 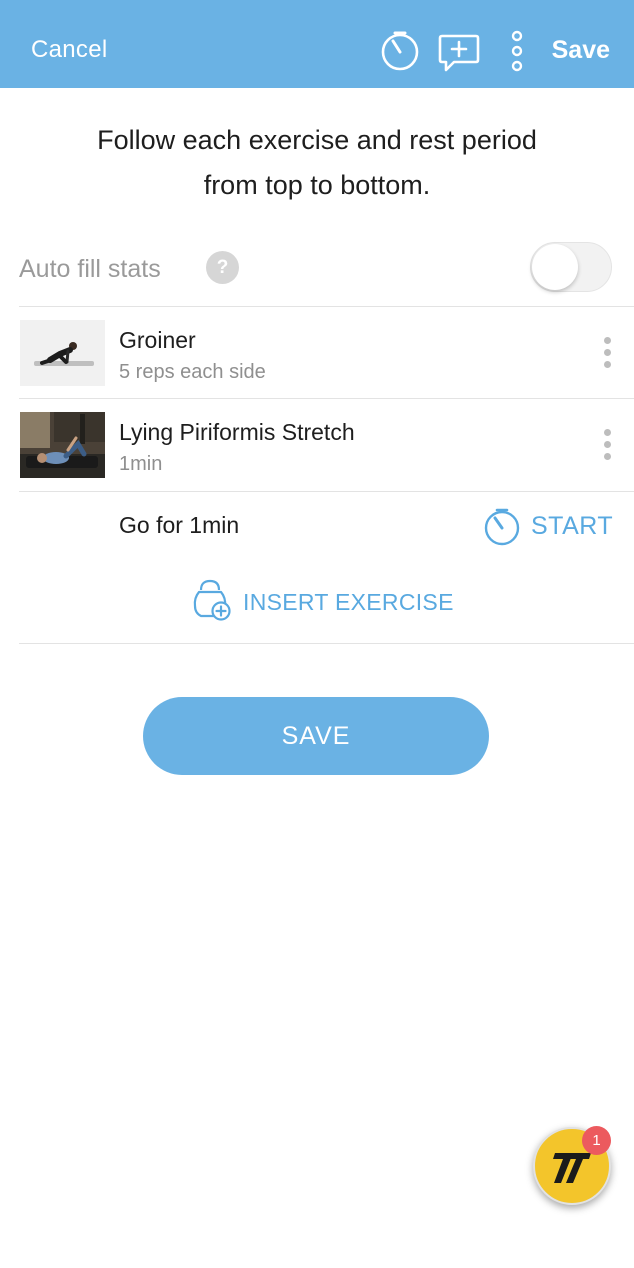 I want to click on exercise-detail: 1min, so click(x=141, y=464).